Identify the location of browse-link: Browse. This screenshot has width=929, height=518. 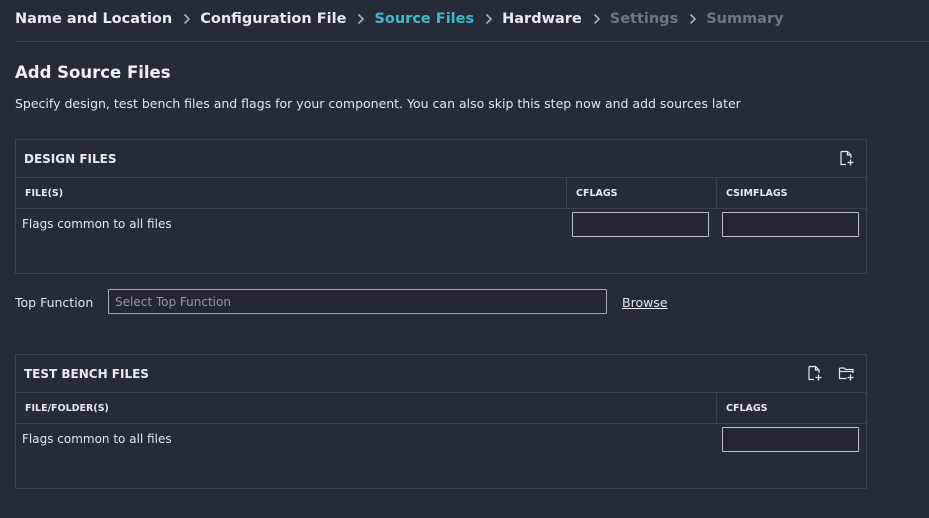
(645, 302).